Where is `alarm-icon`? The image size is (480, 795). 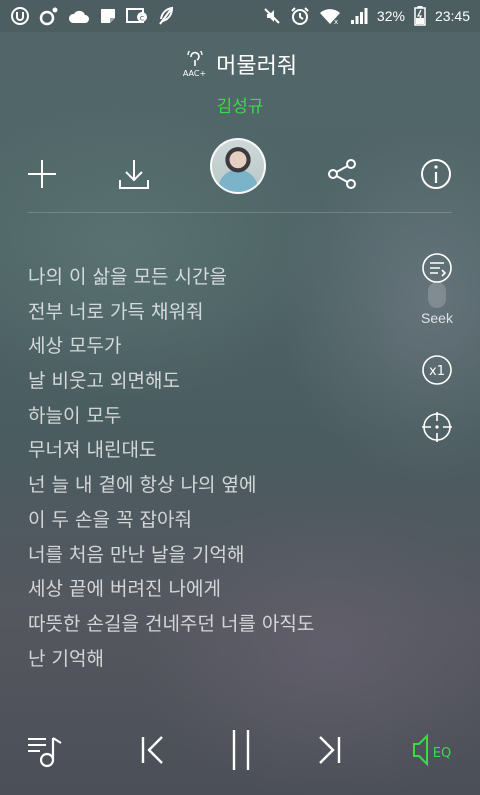 alarm-icon is located at coordinates (300, 16).